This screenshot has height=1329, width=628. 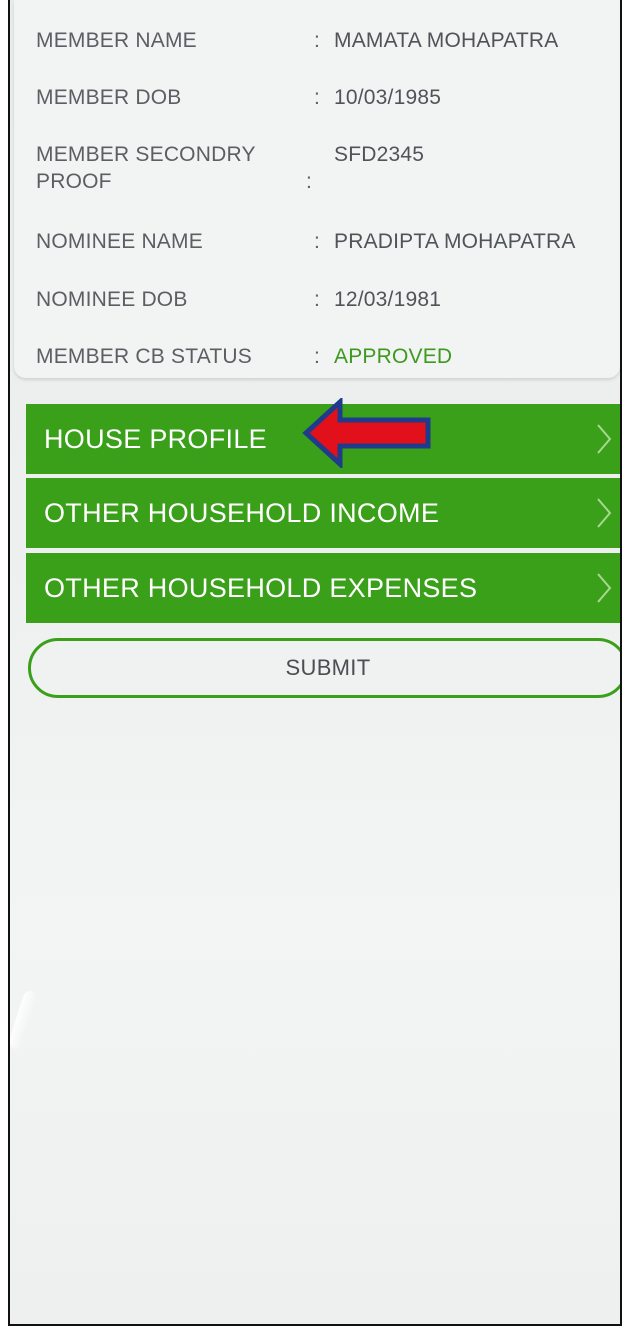 I want to click on nominee-dob-row: NOMINEE DOB : 12/03/1981, so click(x=328, y=299).